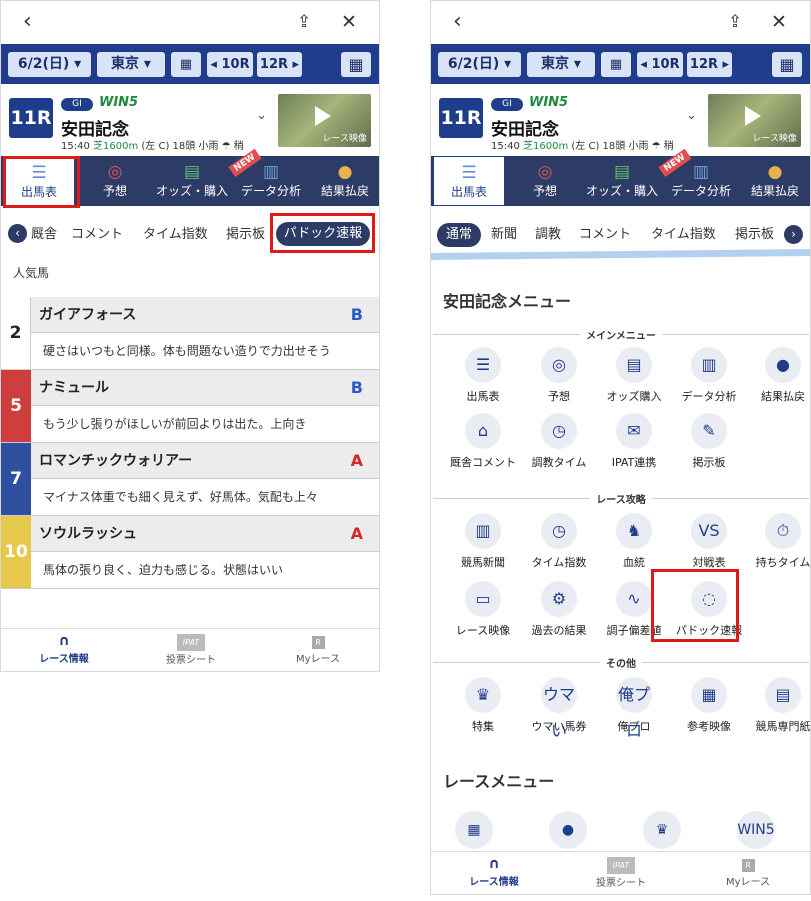 Image resolution: width=811 pixels, height=901 pixels. Describe the element at coordinates (483, 612) in the screenshot. I see `menu-item: ▭ レース映像` at that location.